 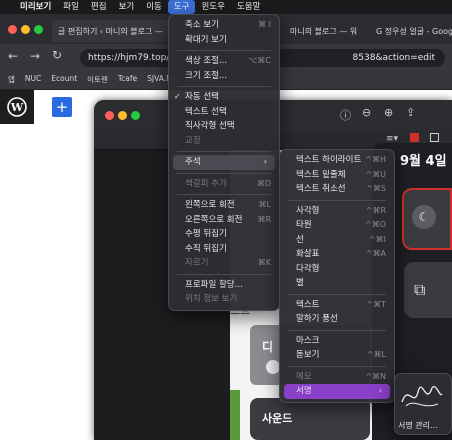 What do you see at coordinates (376, 304) in the screenshot?
I see `menu-item-shortcut: ^⌘T` at bounding box center [376, 304].